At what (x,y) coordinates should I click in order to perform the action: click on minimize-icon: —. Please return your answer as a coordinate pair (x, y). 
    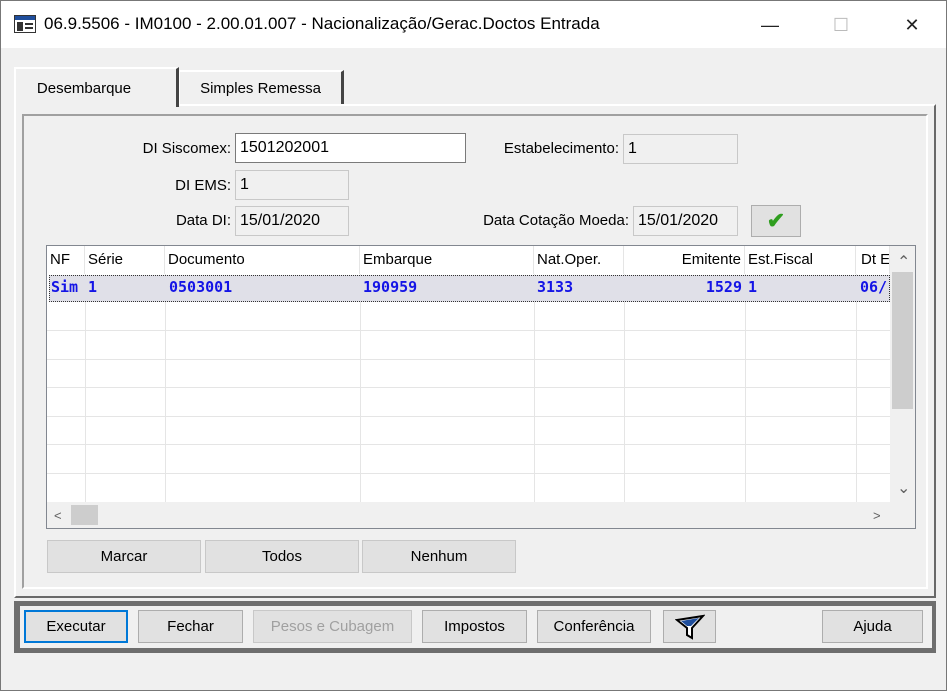
    Looking at the image, I should click on (770, 24).